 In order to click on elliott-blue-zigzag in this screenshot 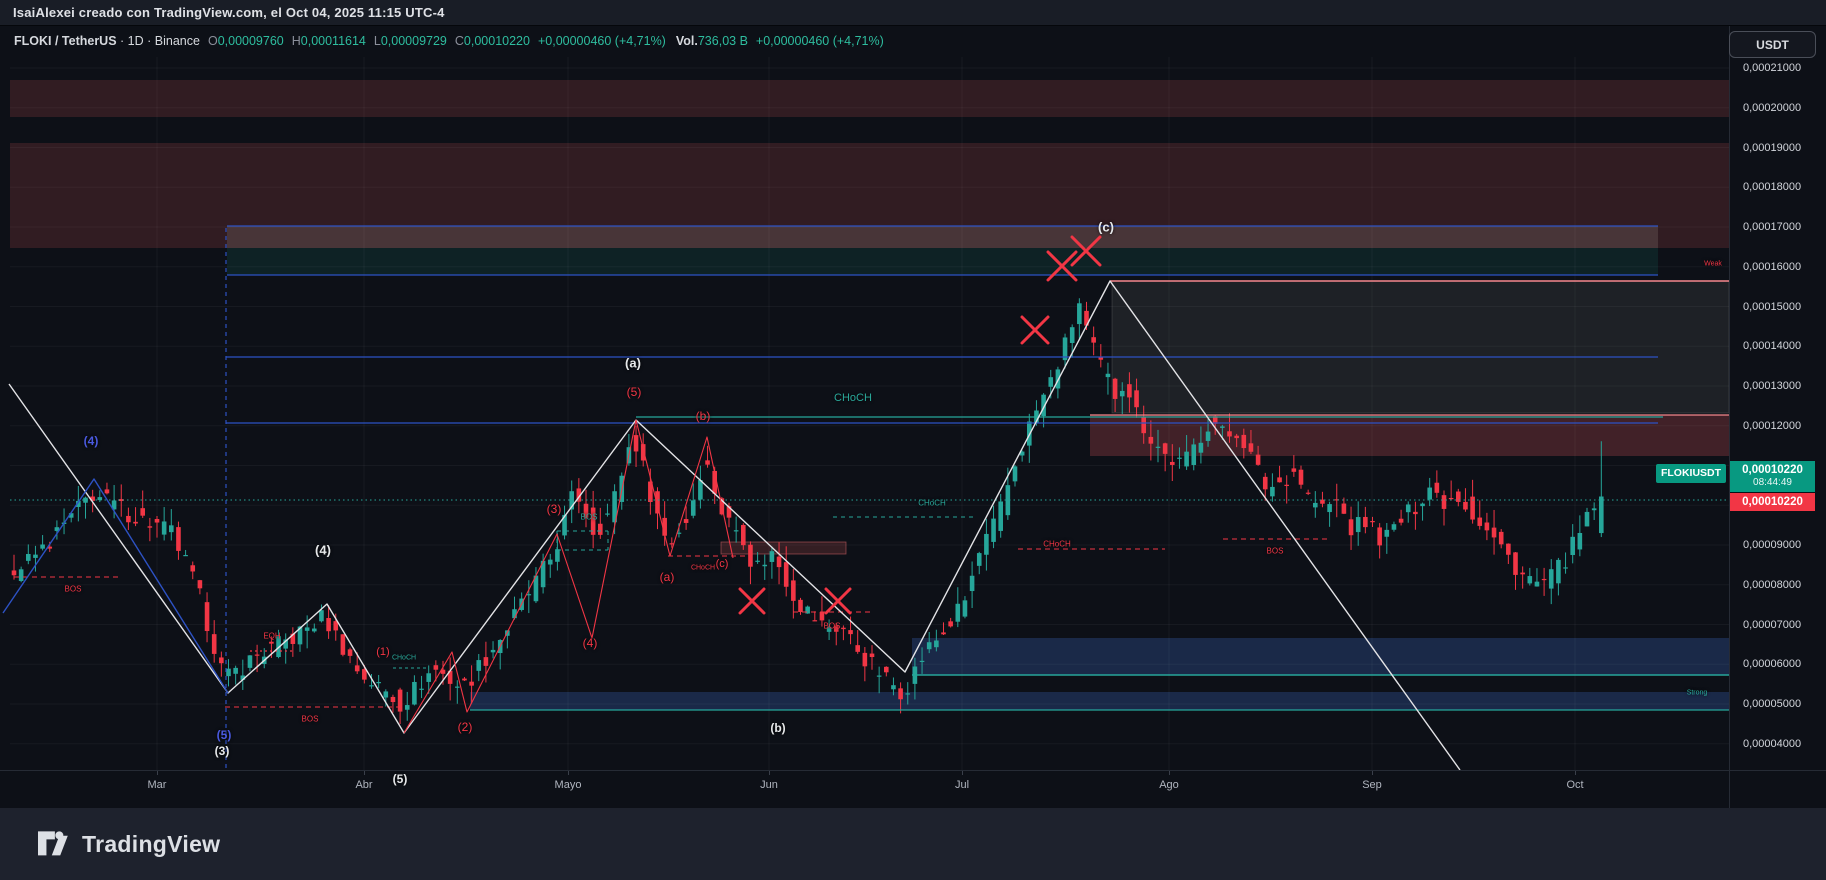, I will do `click(115, 586)`.